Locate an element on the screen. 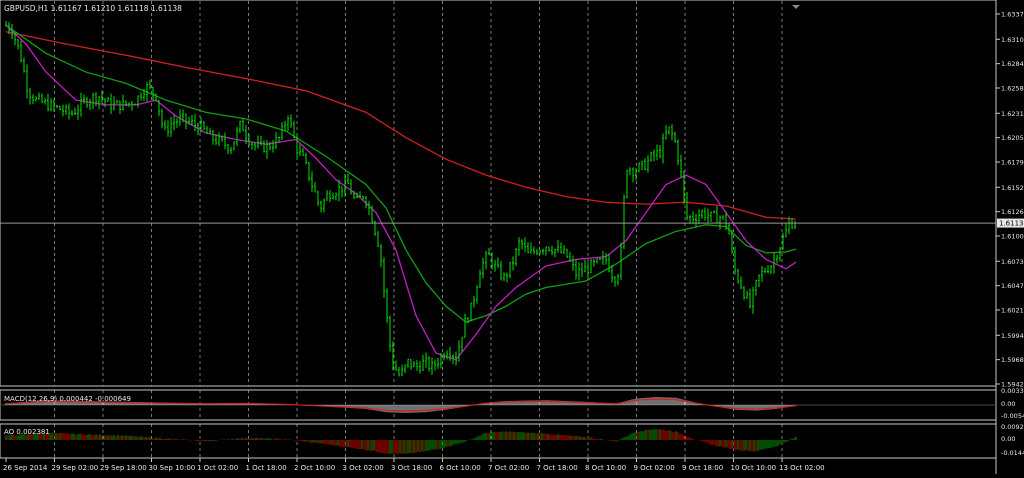  time-tick-label: 30 Sep 10:00 is located at coordinates (172, 468).